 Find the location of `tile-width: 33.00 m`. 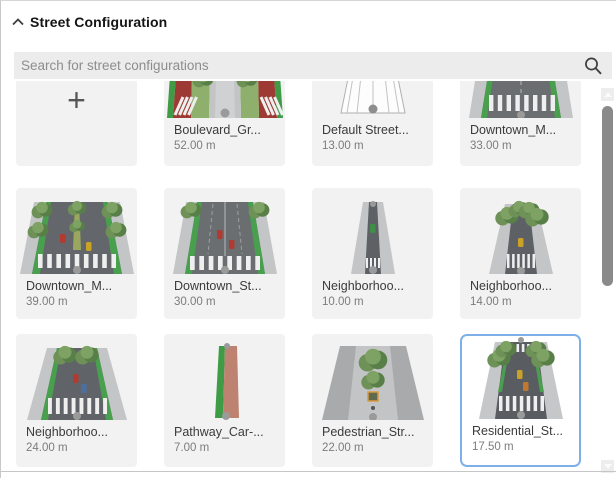

tile-width: 33.00 m is located at coordinates (491, 146).